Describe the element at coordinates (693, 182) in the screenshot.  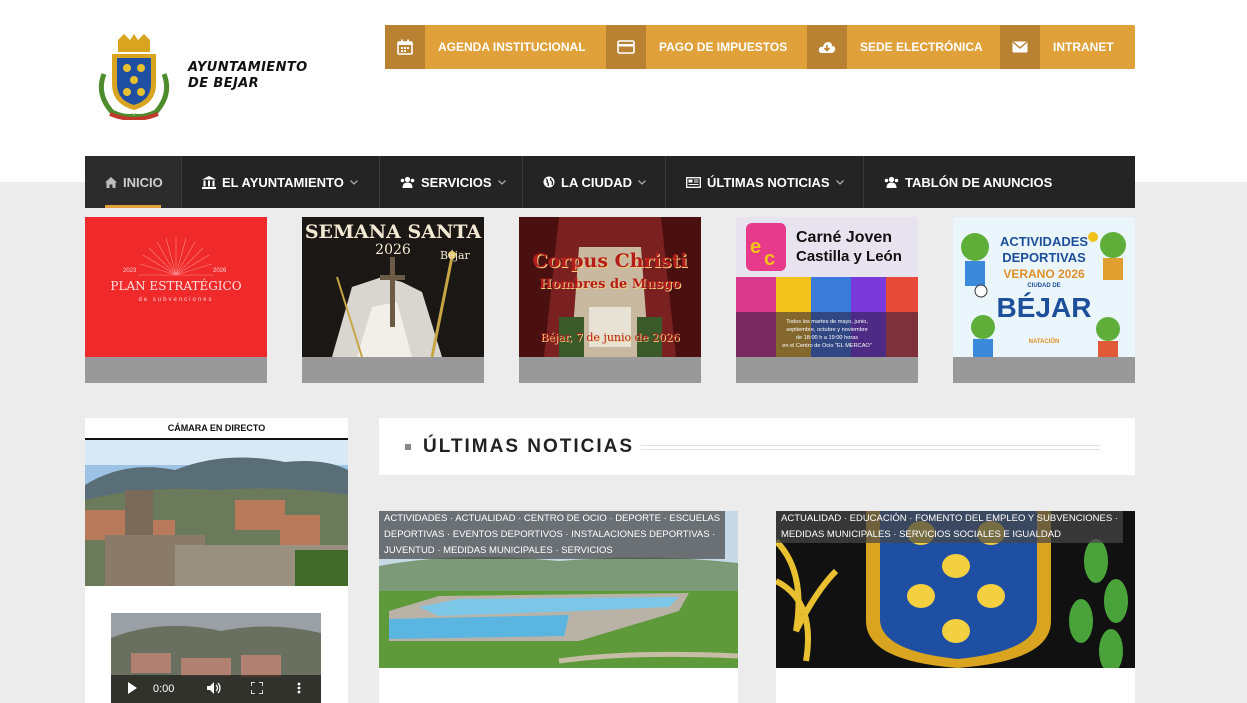
I see `newspaper-icon` at that location.